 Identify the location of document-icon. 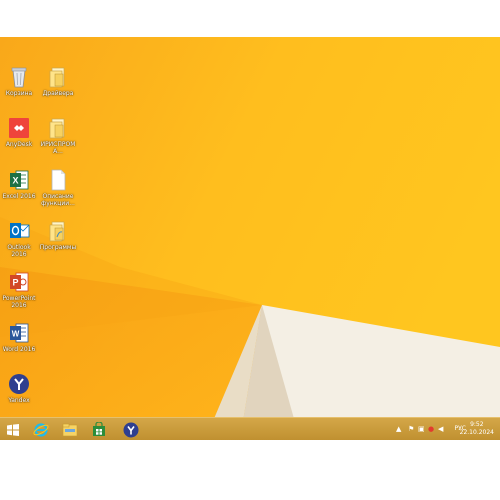
(58, 180).